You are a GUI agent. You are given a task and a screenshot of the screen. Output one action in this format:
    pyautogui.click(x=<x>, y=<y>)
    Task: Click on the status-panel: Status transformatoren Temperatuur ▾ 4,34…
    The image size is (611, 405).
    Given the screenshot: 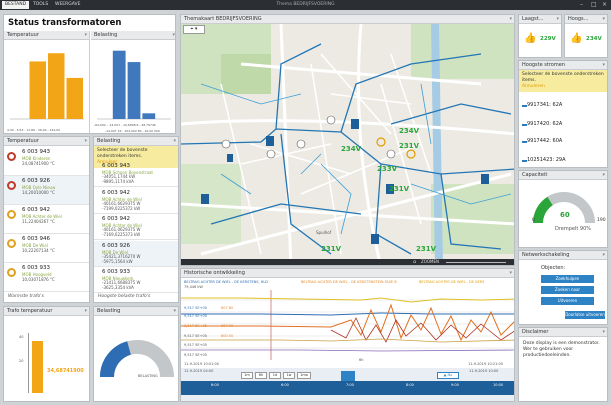 What is the action you would take?
    pyautogui.click(x=89, y=74)
    